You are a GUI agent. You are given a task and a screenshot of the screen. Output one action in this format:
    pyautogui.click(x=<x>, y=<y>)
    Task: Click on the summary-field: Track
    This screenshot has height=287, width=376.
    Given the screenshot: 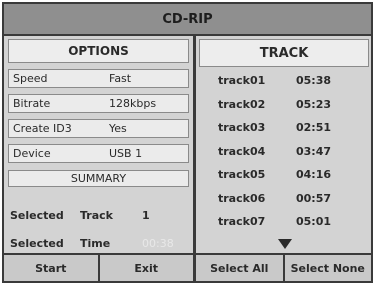 What is the action you would take?
    pyautogui.click(x=96, y=215)
    